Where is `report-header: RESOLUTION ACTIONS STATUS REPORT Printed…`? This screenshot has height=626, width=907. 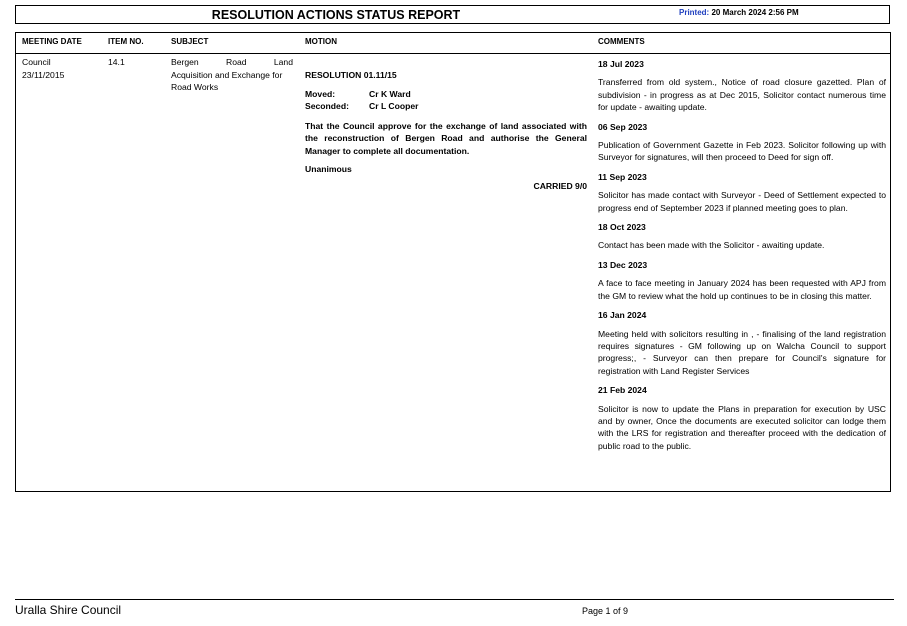
report-header: RESOLUTION ACTIONS STATUS REPORT Printed… is located at coordinates (452, 14).